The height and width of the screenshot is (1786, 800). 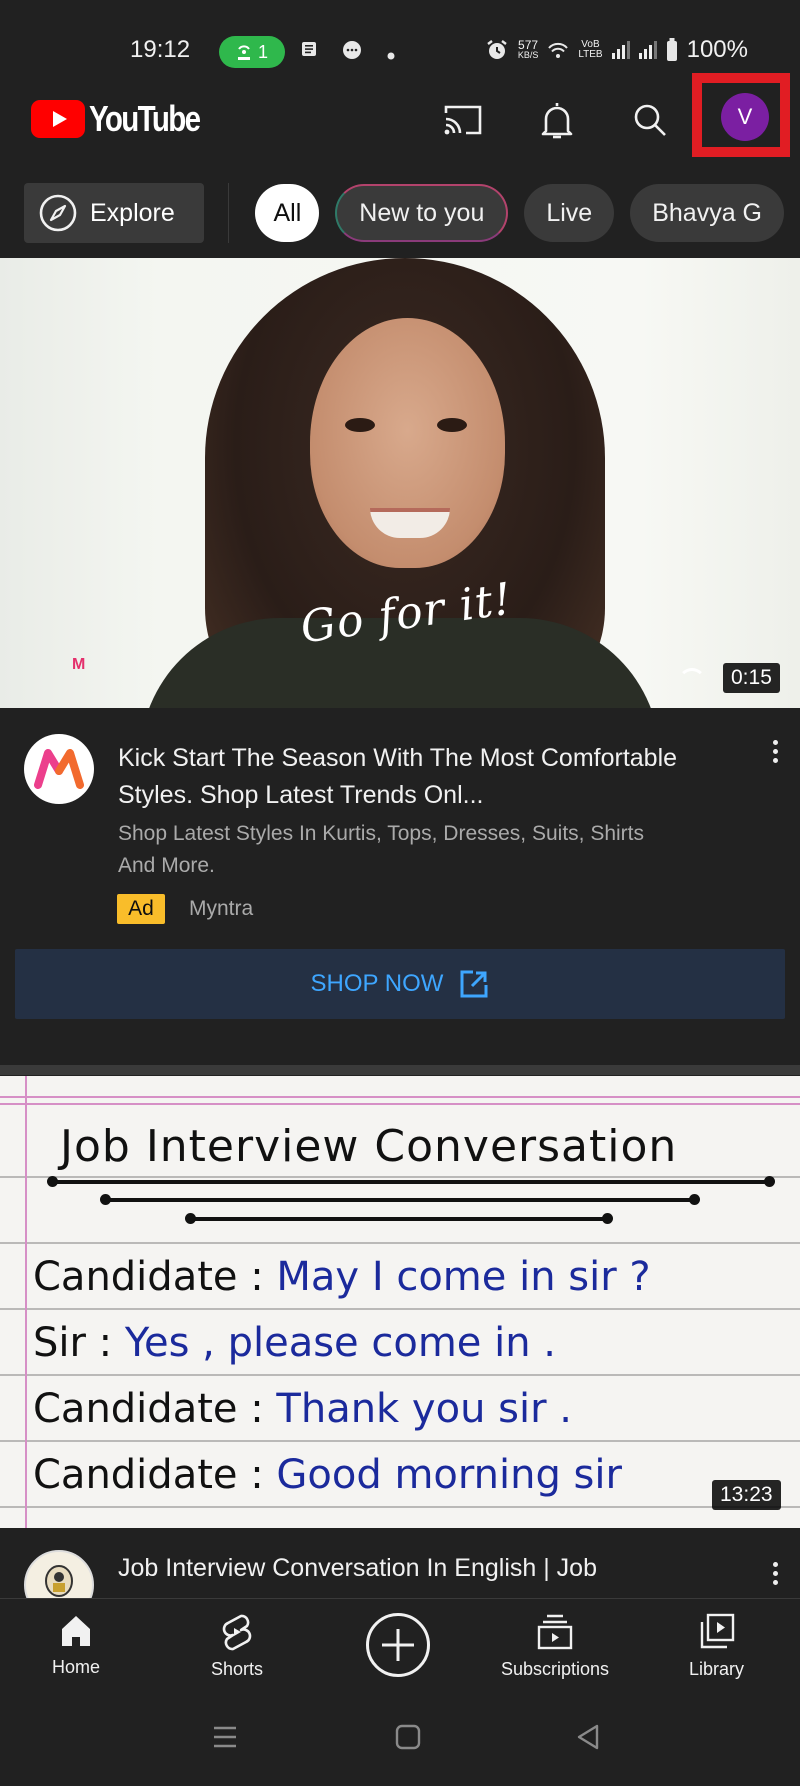 I want to click on channel-logo-icon, so click(x=59, y=1581).